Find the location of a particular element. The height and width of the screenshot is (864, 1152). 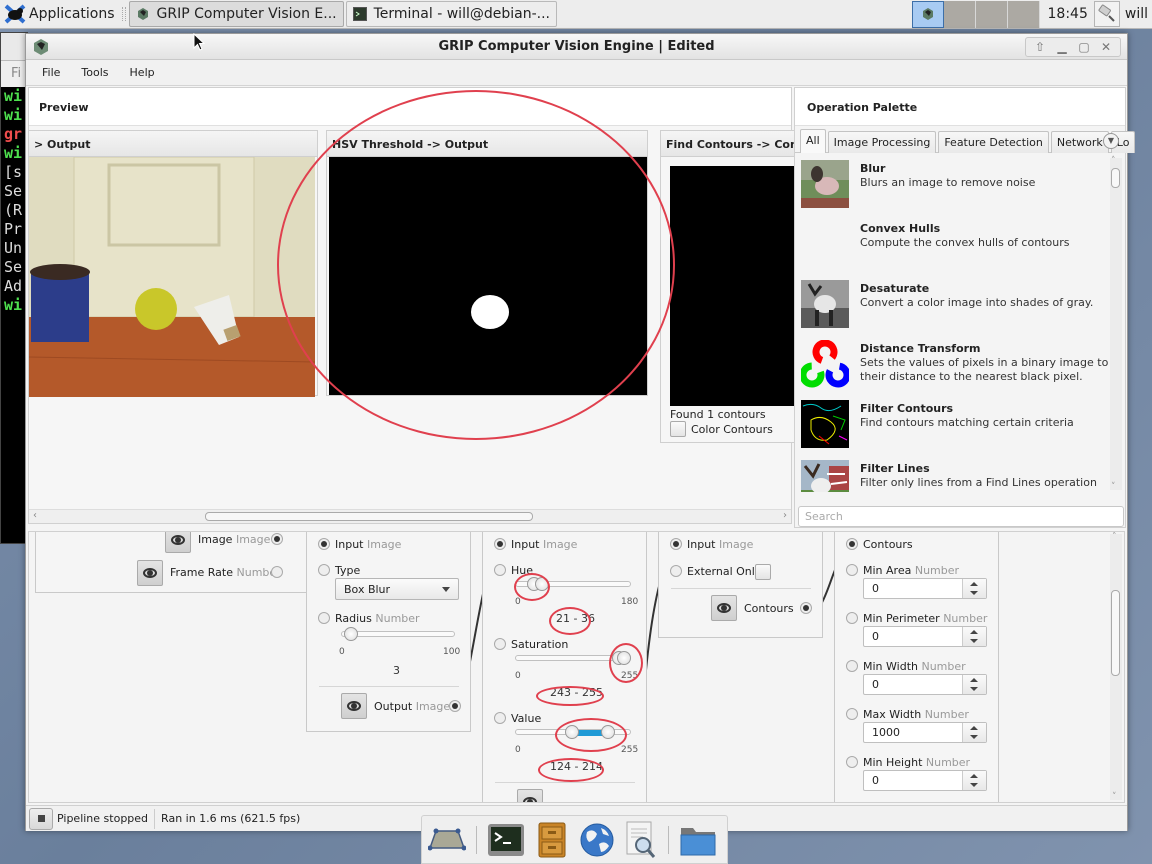

hue-socket is located at coordinates (500, 570).